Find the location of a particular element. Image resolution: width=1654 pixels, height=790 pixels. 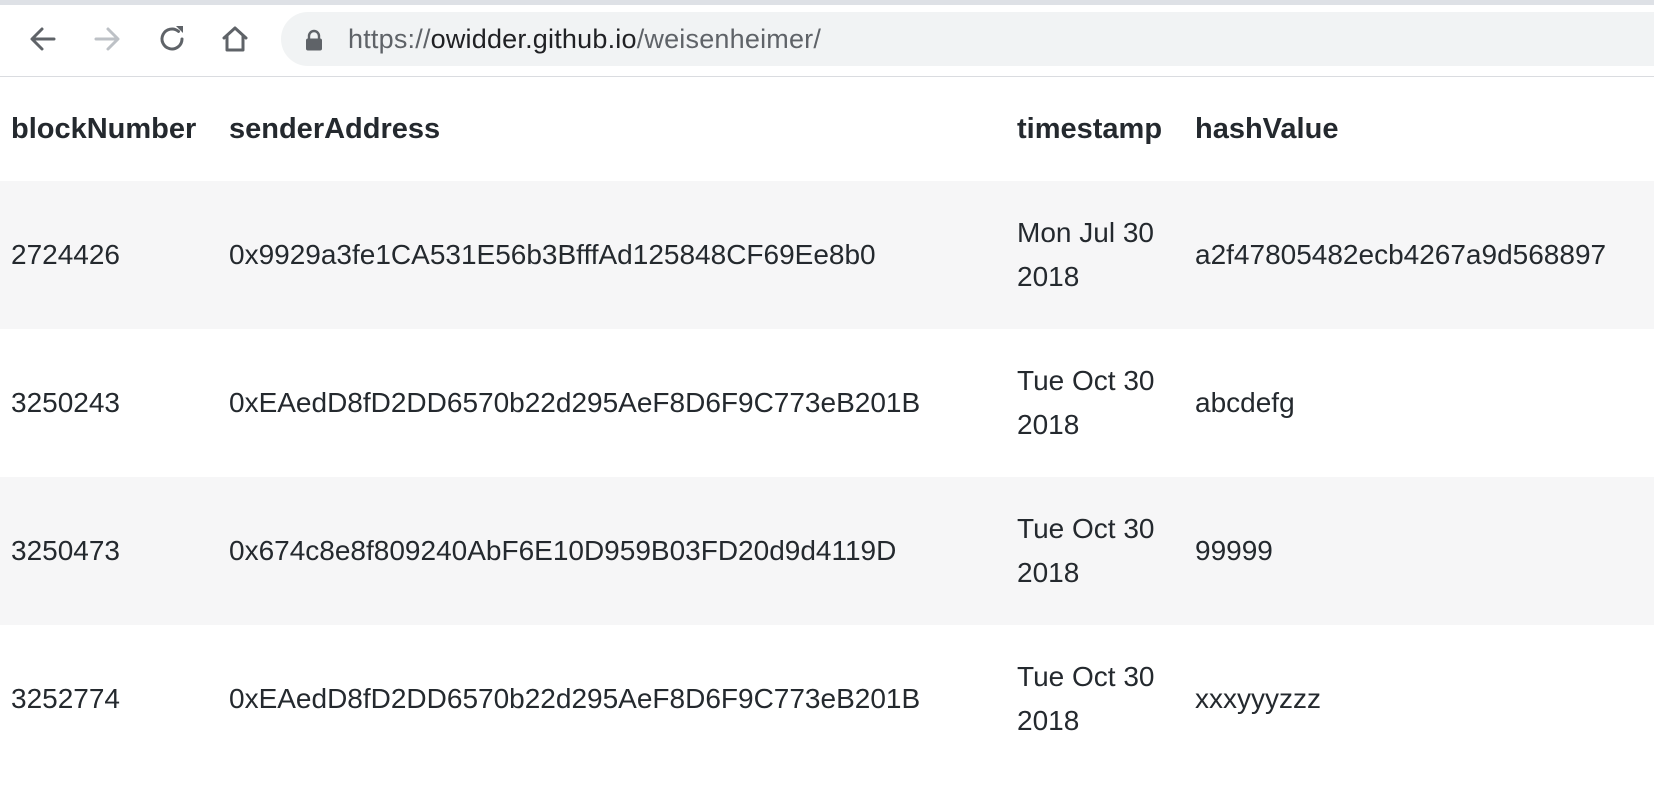

header-sender-address: senderAddress is located at coordinates (335, 128).